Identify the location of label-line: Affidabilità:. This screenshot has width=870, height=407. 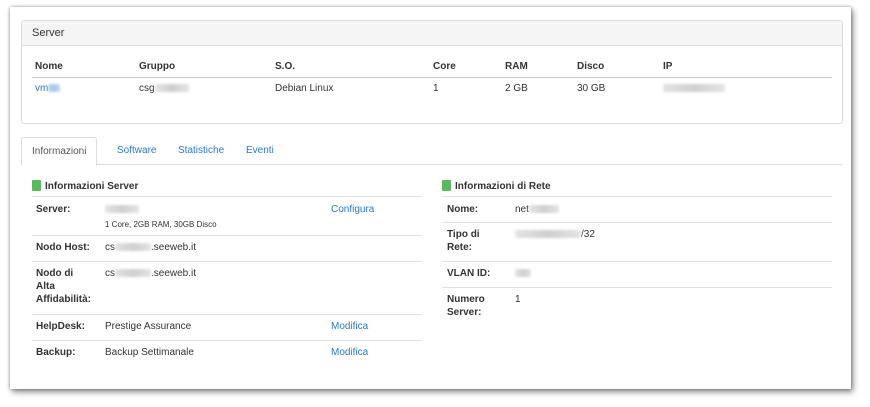
(63, 299).